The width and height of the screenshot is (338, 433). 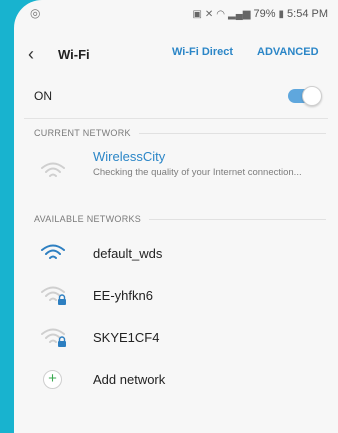 I want to click on wifi-direct-button: Wi-Fi Direct, so click(x=202, y=52).